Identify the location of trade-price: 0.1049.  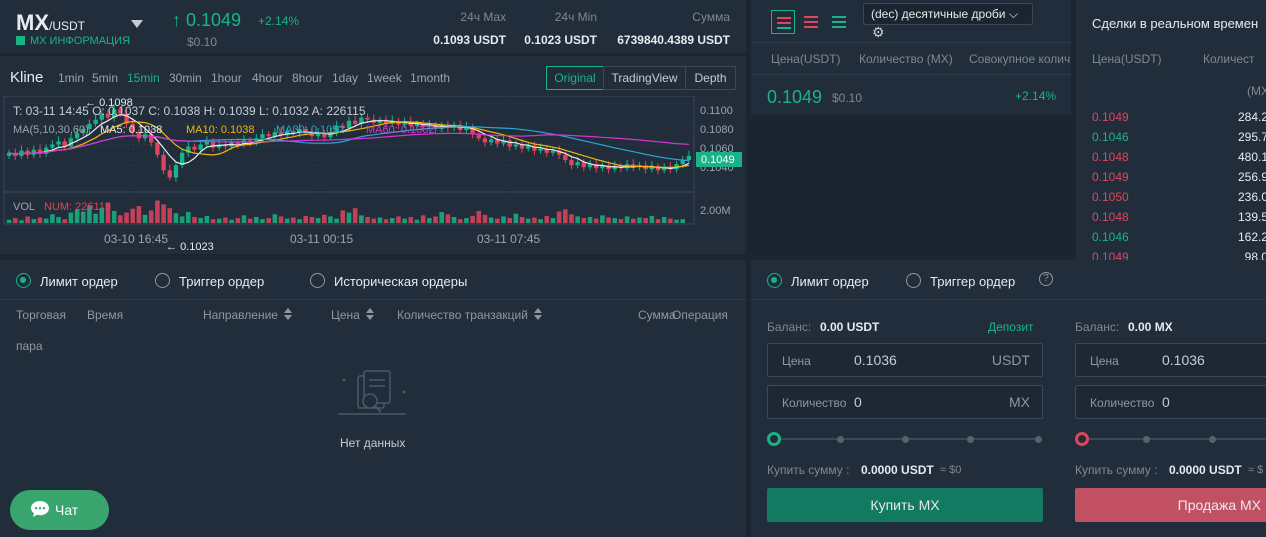
(1110, 177).